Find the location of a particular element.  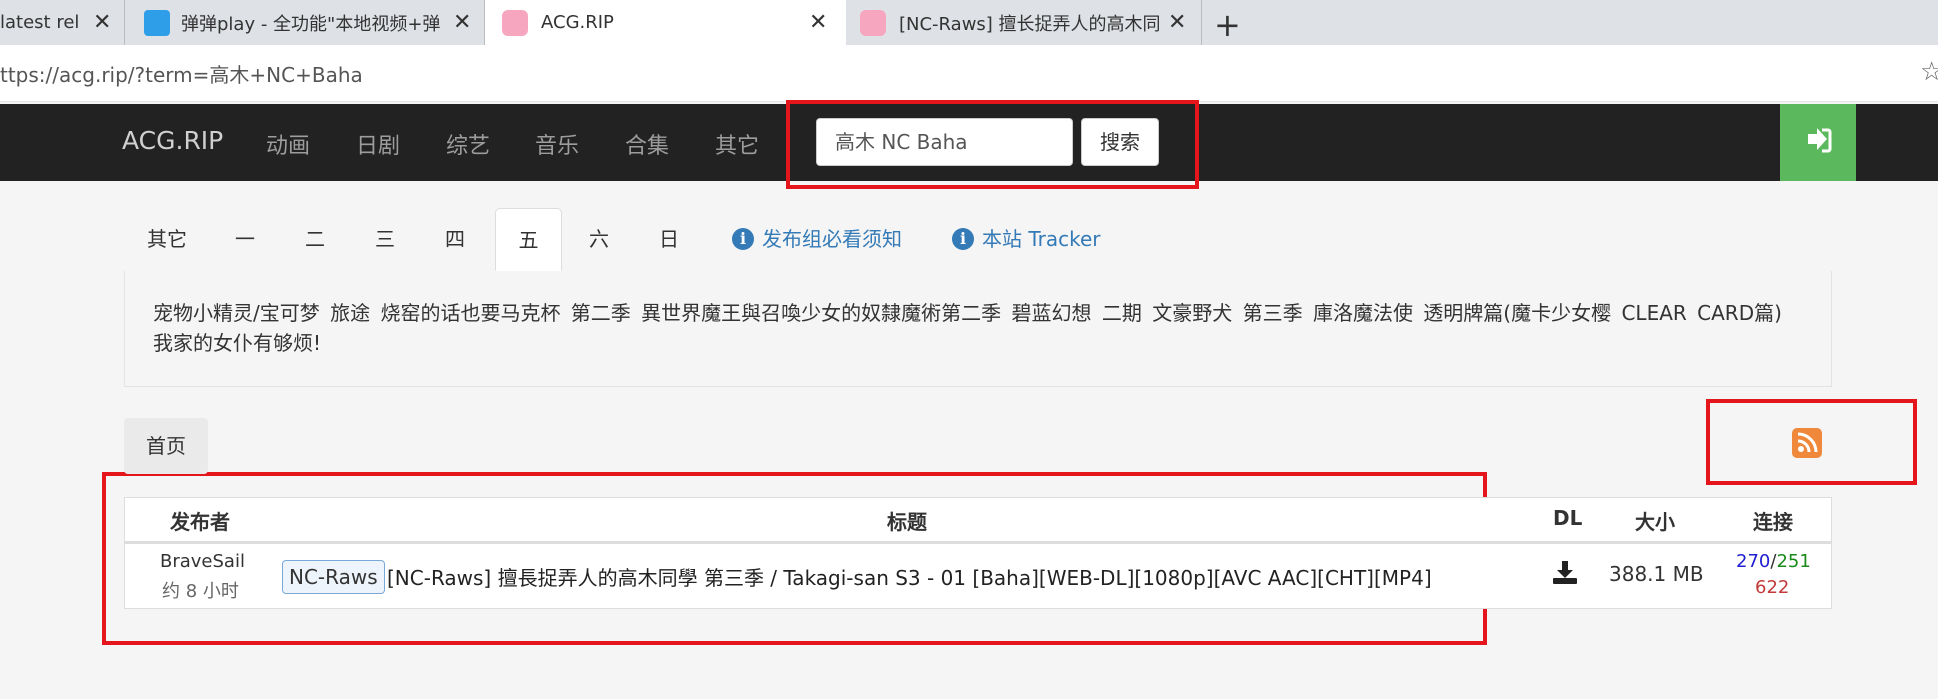

publisher-name: BraveSail is located at coordinates (202, 561).